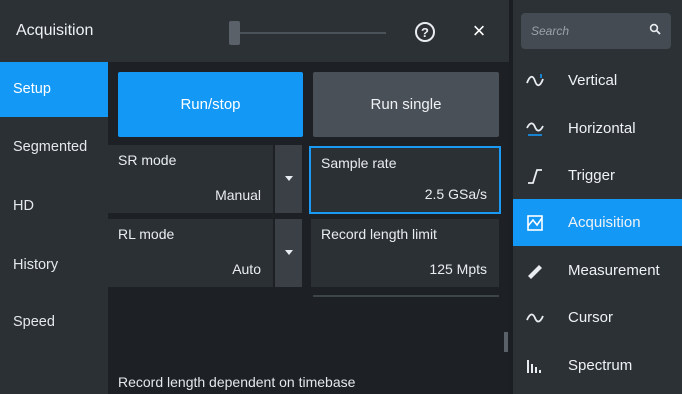 This screenshot has width=682, height=394. I want to click on divider, so click(406, 296).